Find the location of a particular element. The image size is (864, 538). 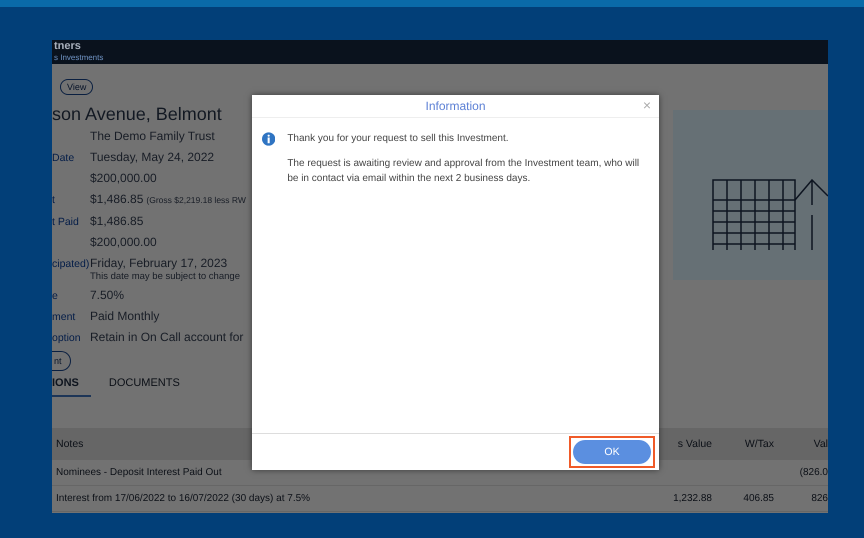

detail-label: option is located at coordinates (67, 337).